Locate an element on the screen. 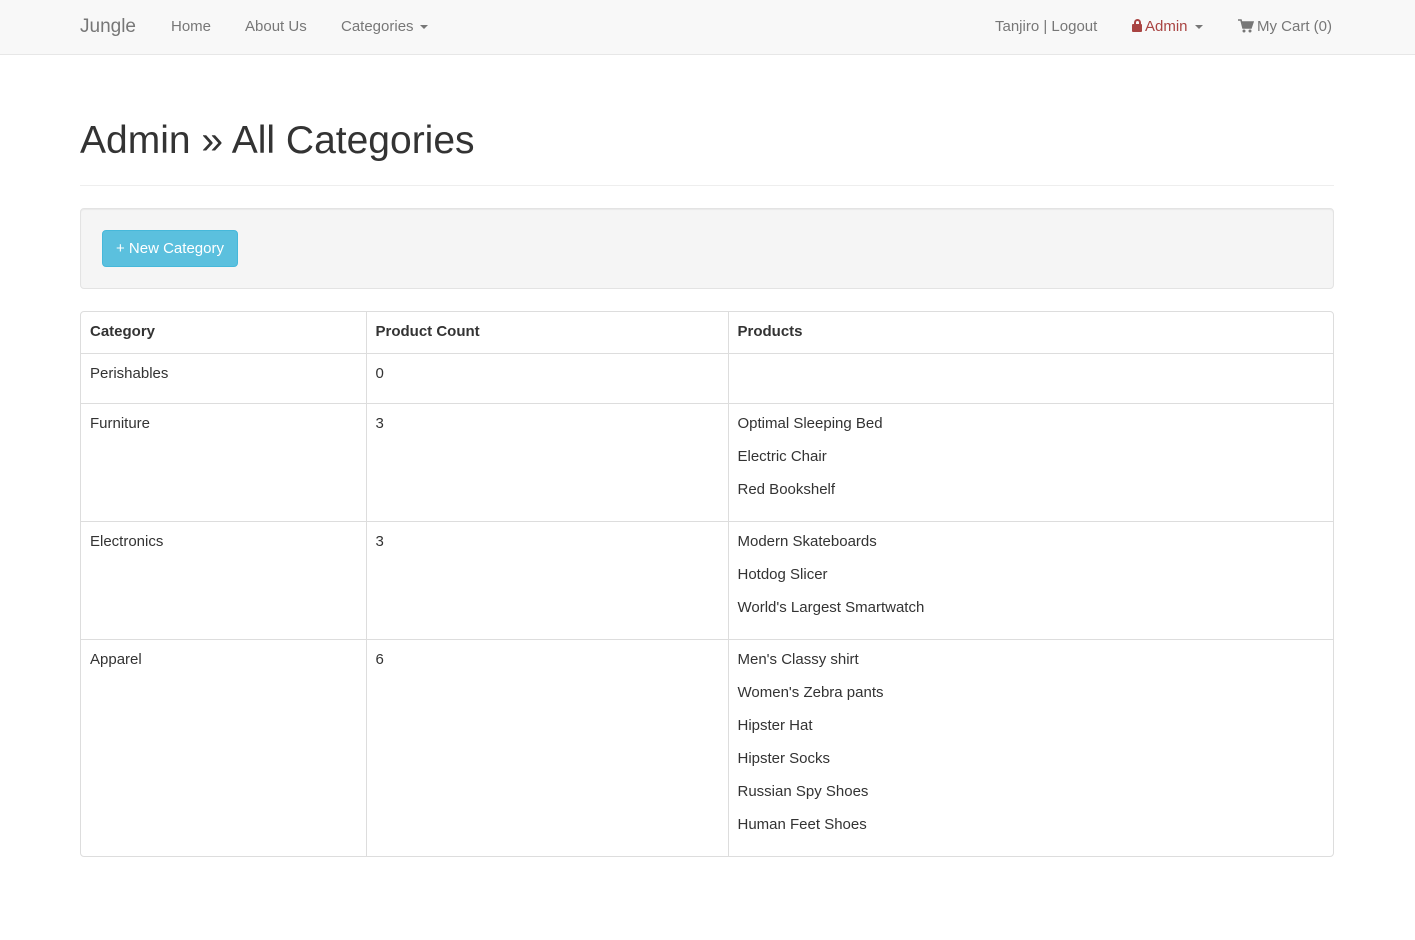  cell-category: Furniture is located at coordinates (224, 462).